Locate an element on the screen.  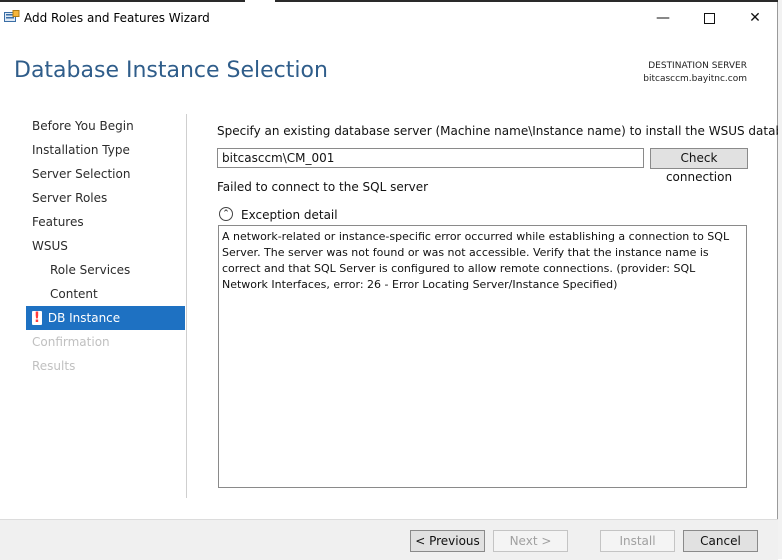
minimize-button: — is located at coordinates (663, 18).